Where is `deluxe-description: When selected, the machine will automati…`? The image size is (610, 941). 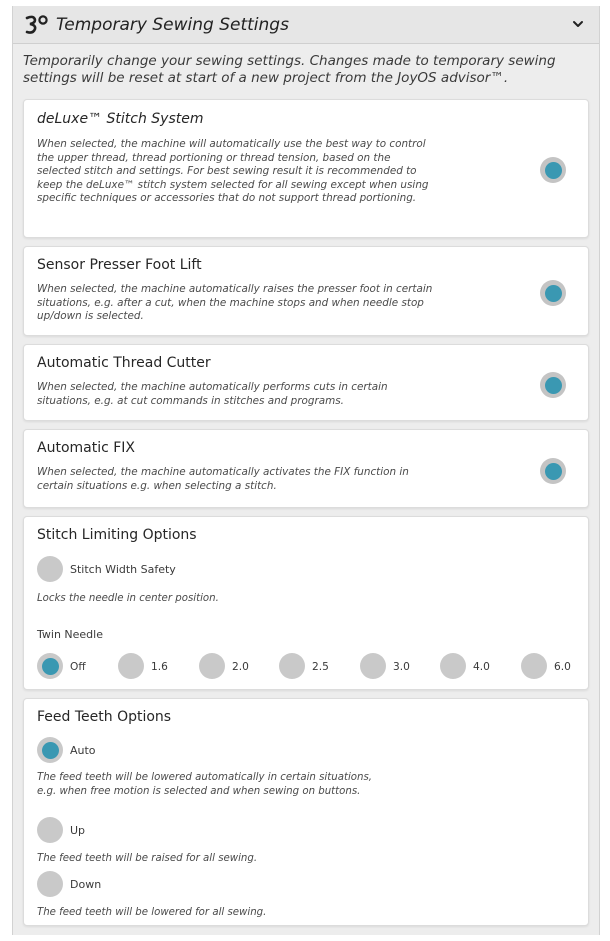
deluxe-description: When selected, the machine will automati… is located at coordinates (233, 171).